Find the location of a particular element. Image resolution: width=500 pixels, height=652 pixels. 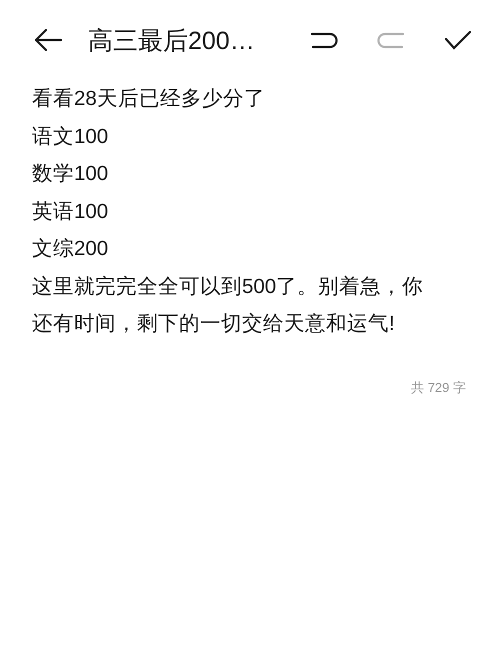

note-text-line: 语文100 is located at coordinates (71, 137).